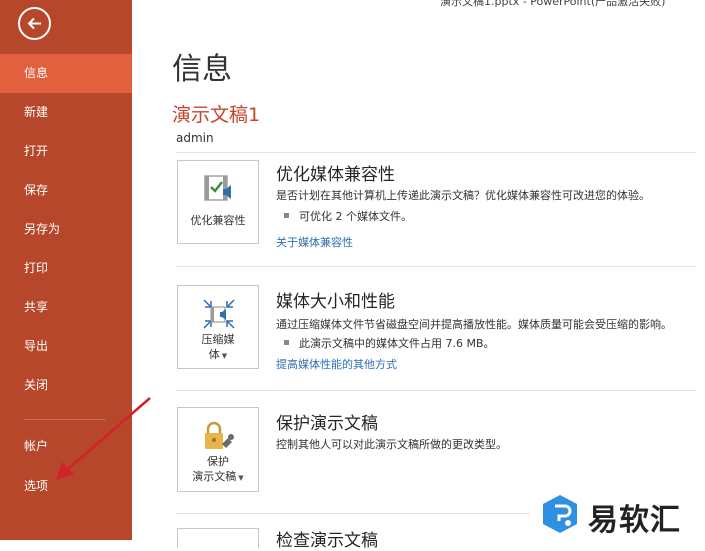 This screenshot has height=551, width=705. I want to click on watermark-text: 易软汇, so click(634, 520).